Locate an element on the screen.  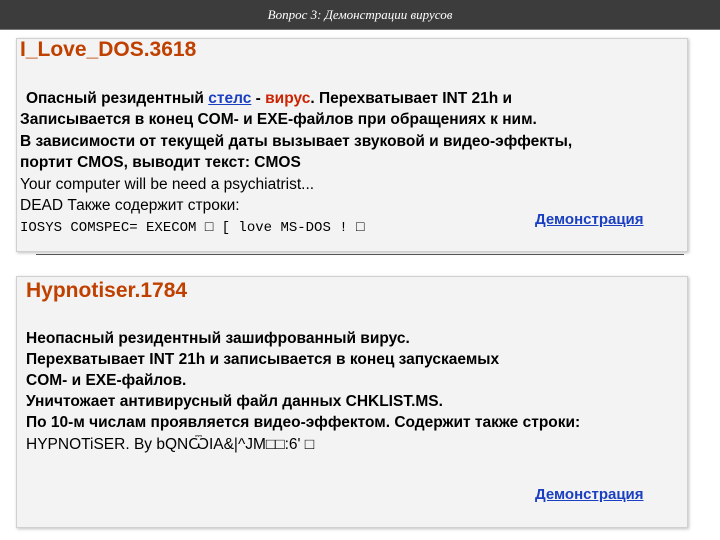
section-divider is located at coordinates (360, 254).